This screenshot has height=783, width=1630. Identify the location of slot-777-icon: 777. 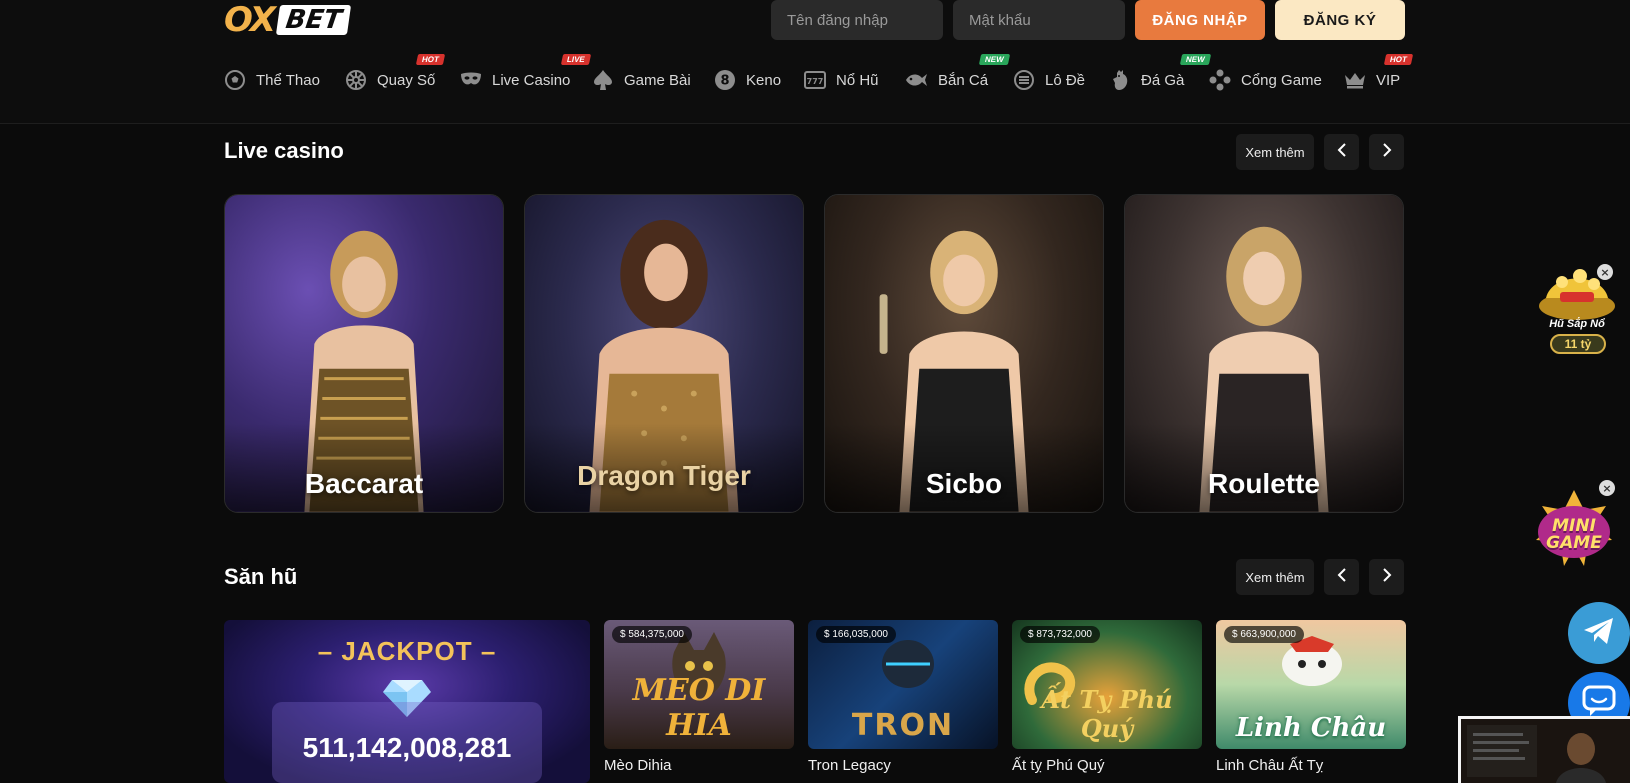
(815, 80).